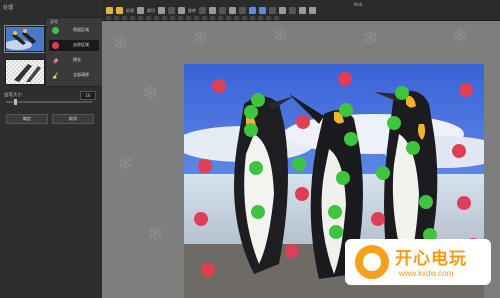 The width and height of the screenshot is (500, 298). What do you see at coordinates (55, 45) in the screenshot?
I see `red-dot-icon` at bounding box center [55, 45].